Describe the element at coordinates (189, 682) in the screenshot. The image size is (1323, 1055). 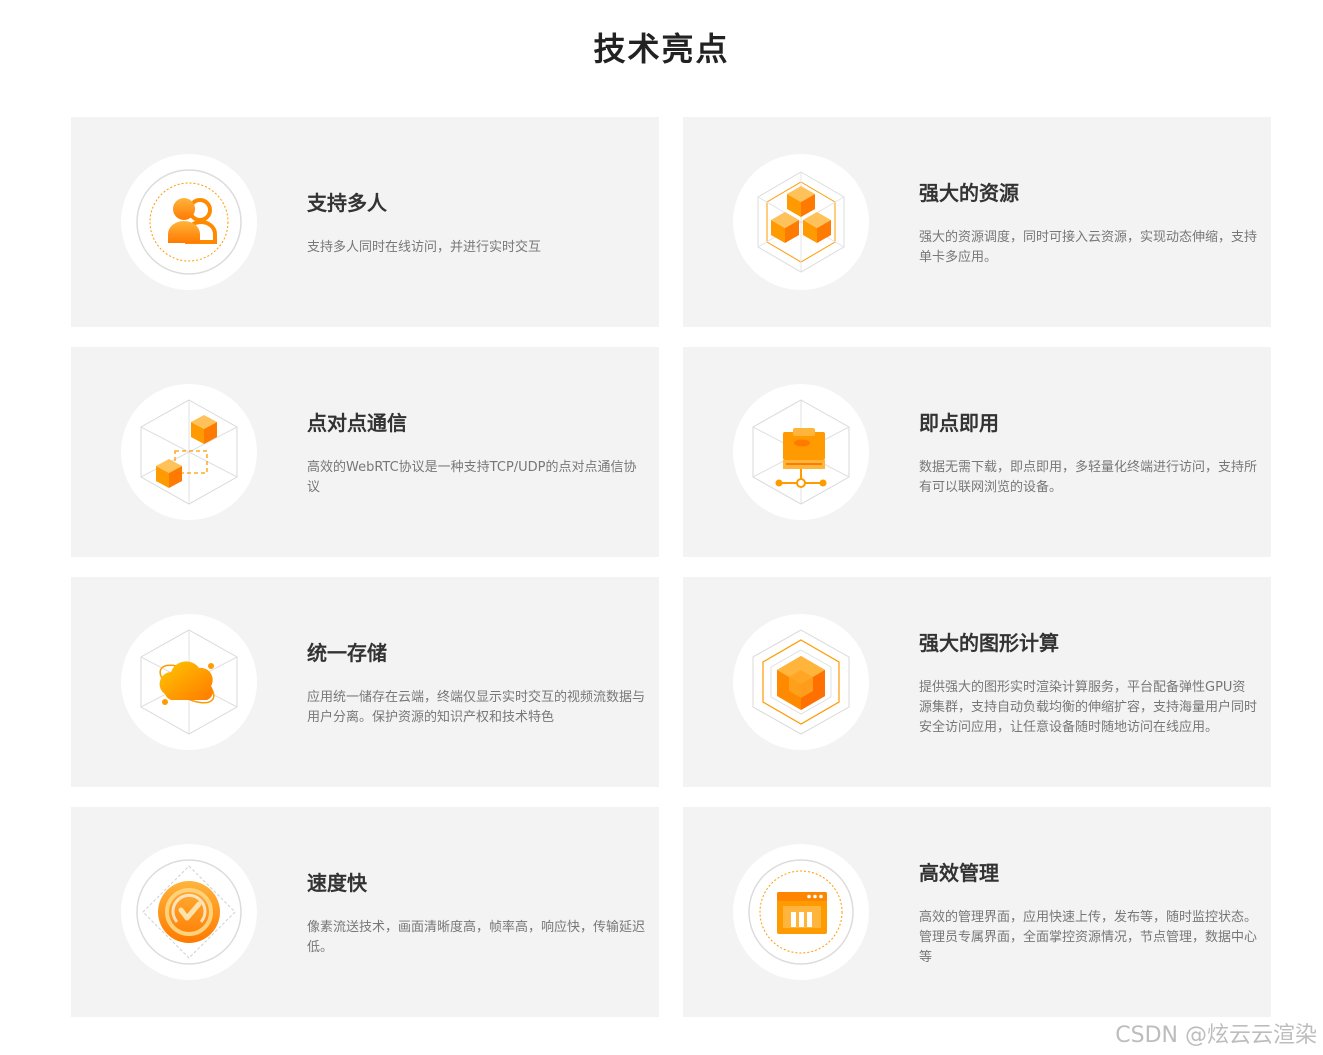
I see `cloud-storage-icon` at that location.